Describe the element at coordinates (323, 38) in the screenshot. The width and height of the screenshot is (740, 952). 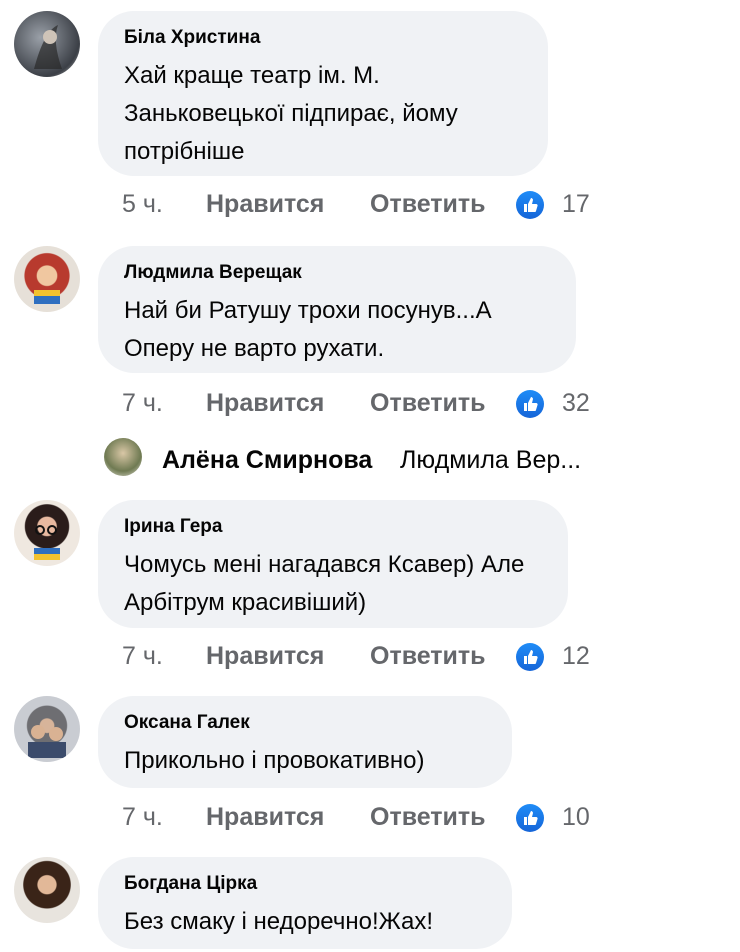
I see `comment-author: Біла Христина` at that location.